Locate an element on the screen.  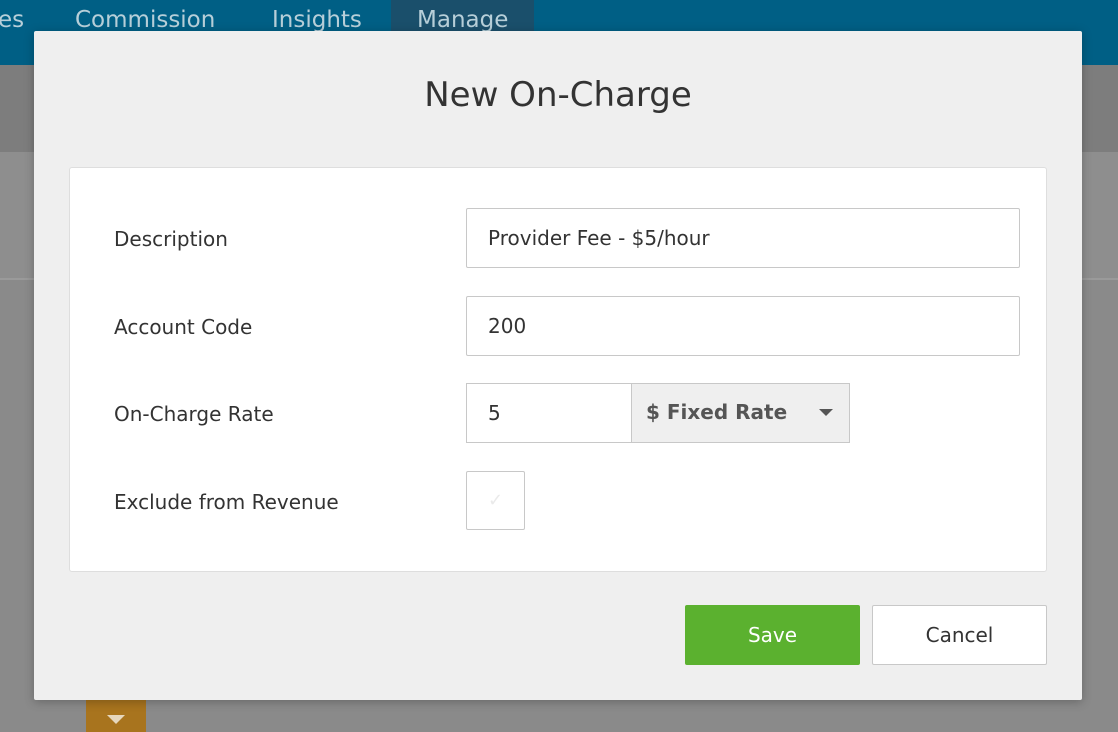
exclude-from-revenue-checkbox: ✓ is located at coordinates (495, 500).